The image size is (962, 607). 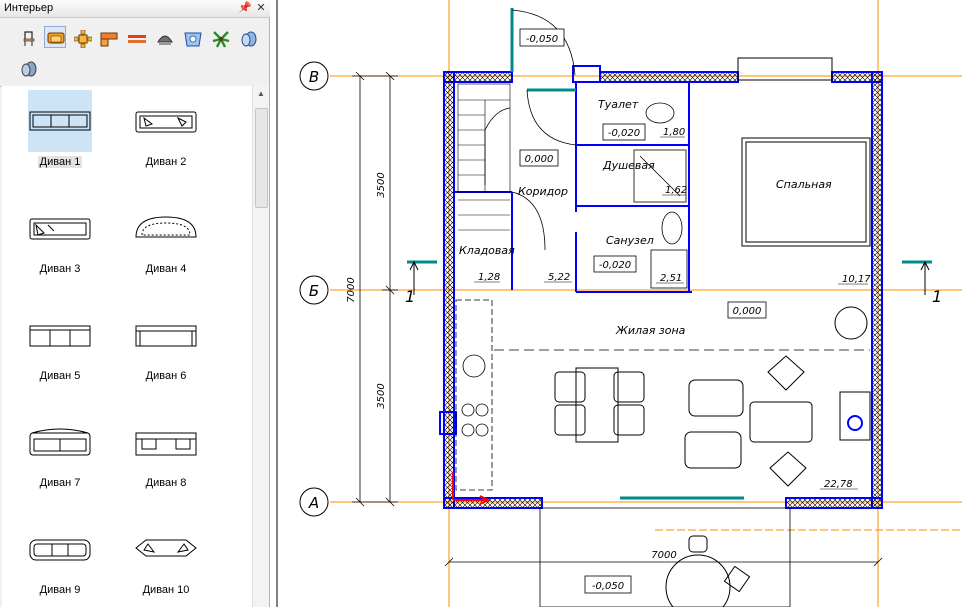 What do you see at coordinates (804, 184) in the screenshot?
I see `room-bedroom: Спальная` at bounding box center [804, 184].